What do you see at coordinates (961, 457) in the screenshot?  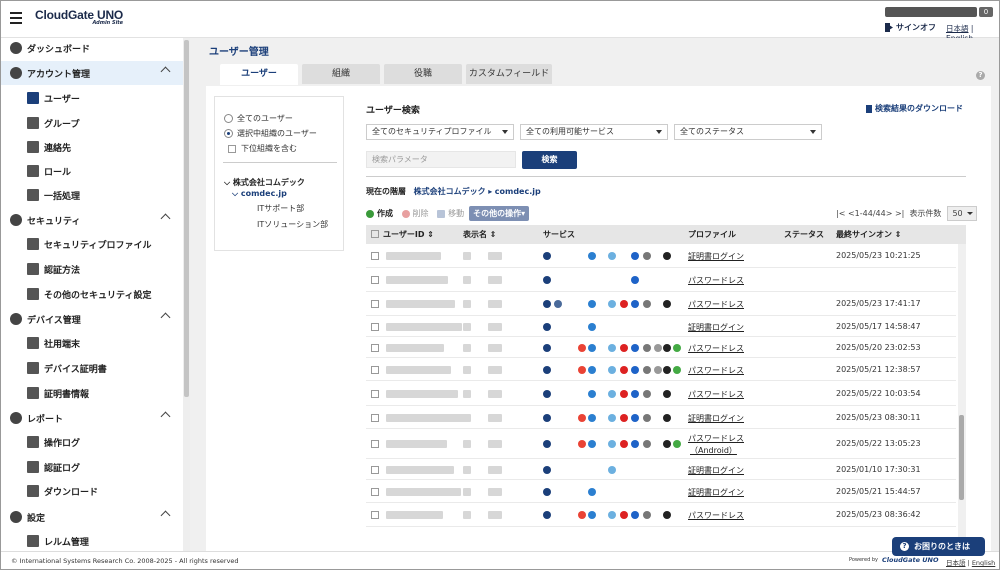 I see `table-scrollbar-thumb` at bounding box center [961, 457].